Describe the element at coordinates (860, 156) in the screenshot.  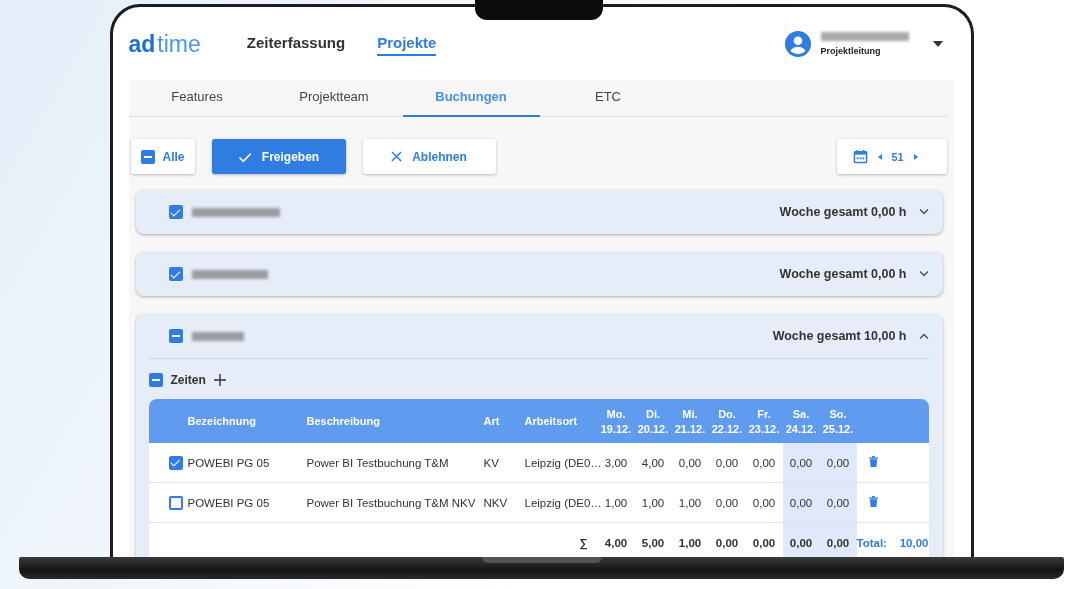
I see `calendar-icon` at that location.